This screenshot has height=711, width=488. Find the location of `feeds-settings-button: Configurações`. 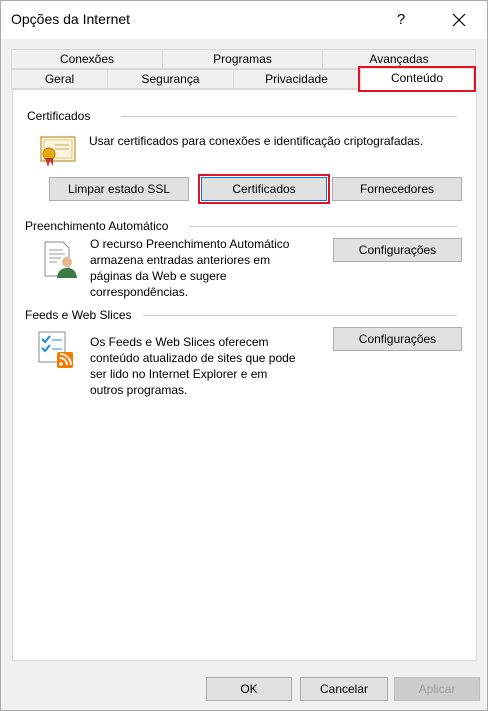

feeds-settings-button: Configurações is located at coordinates (397, 339).